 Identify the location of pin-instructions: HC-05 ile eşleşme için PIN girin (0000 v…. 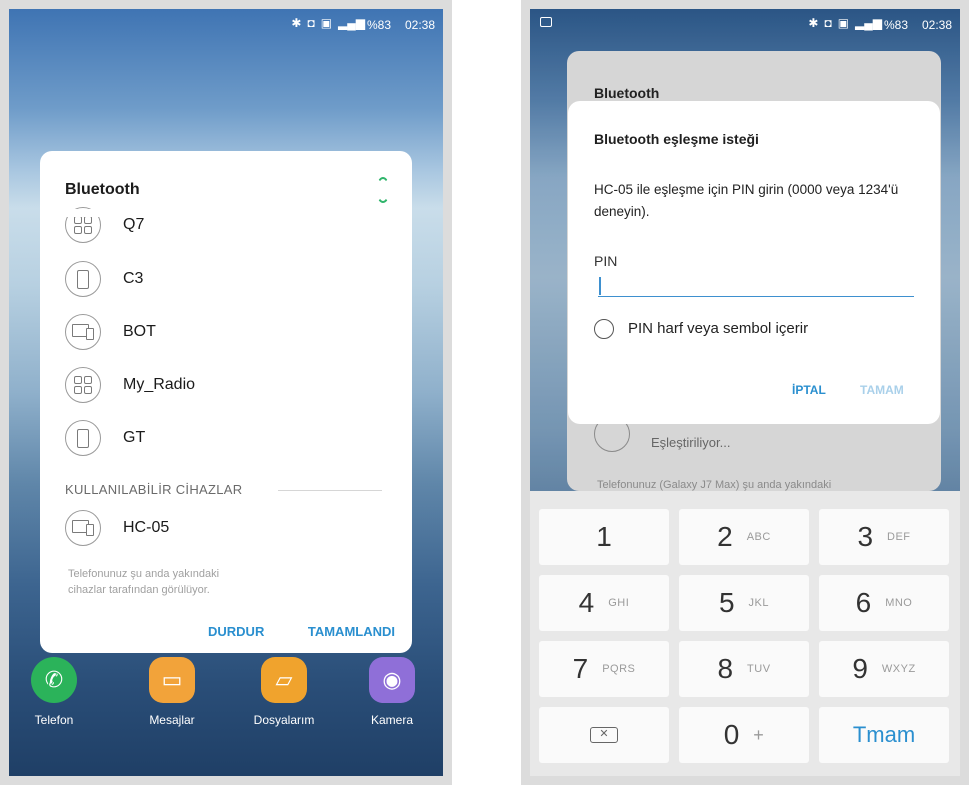
(746, 200).